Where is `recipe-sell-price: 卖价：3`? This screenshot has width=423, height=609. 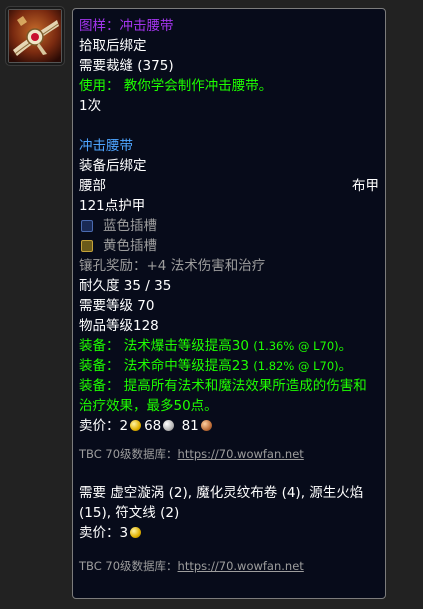 recipe-sell-price: 卖价：3 is located at coordinates (229, 533).